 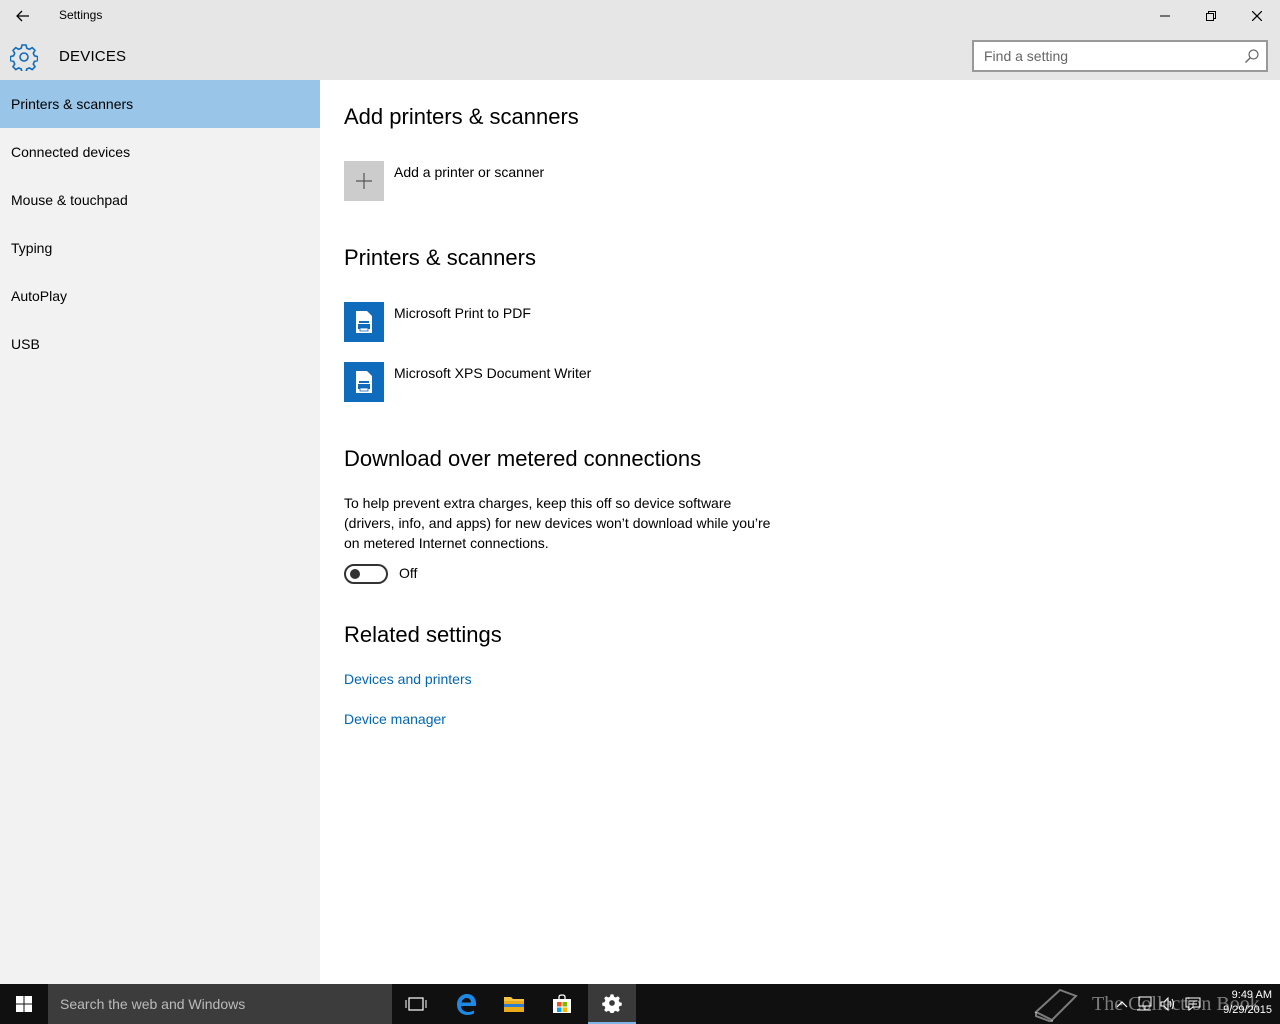 I want to click on store-icon, so click(x=562, y=1003).